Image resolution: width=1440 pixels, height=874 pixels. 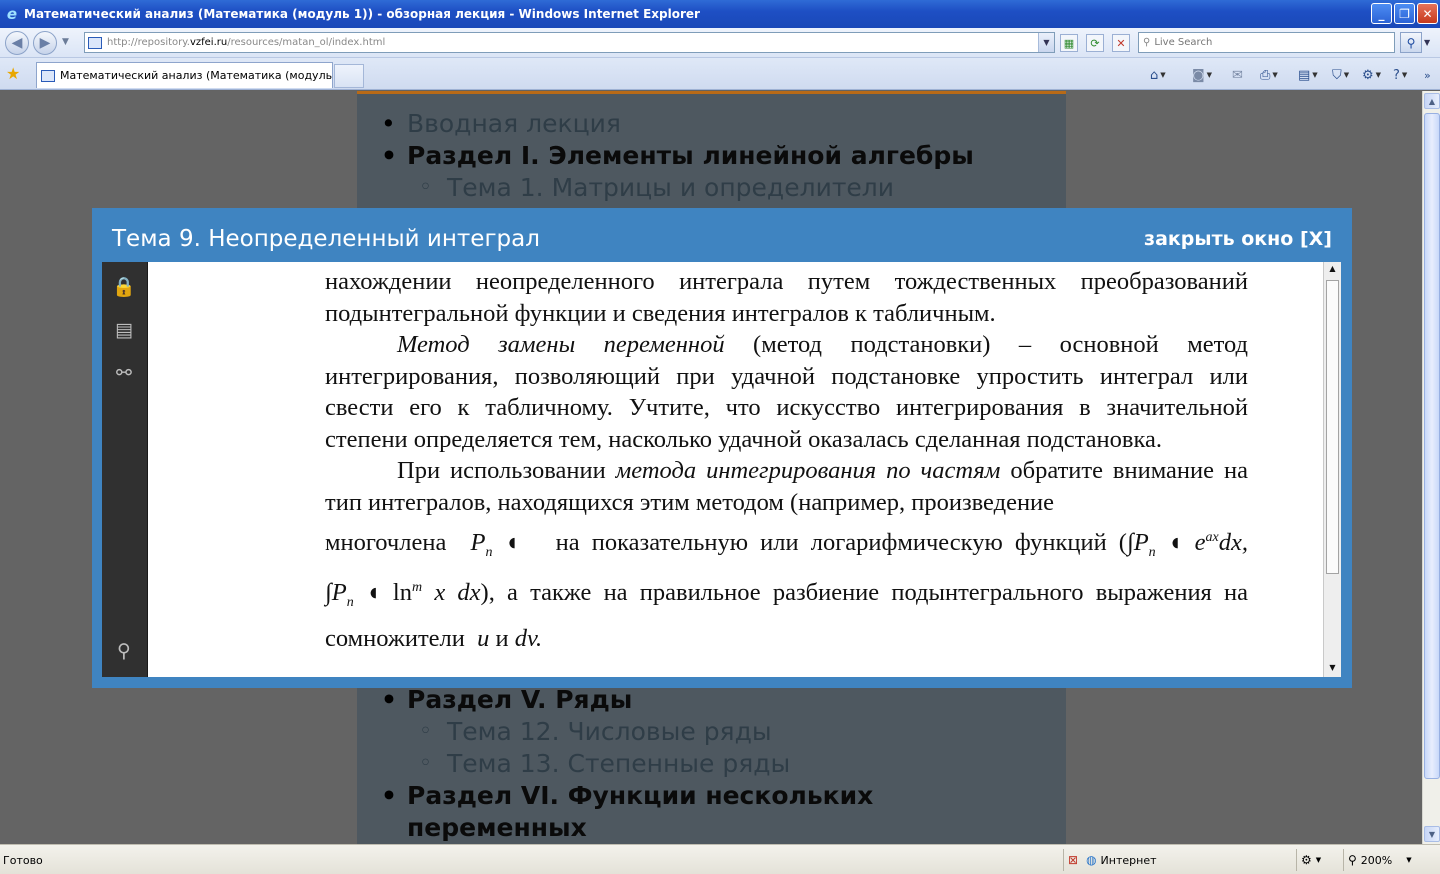 I want to click on mail-button: ✉, so click(x=1237, y=75).